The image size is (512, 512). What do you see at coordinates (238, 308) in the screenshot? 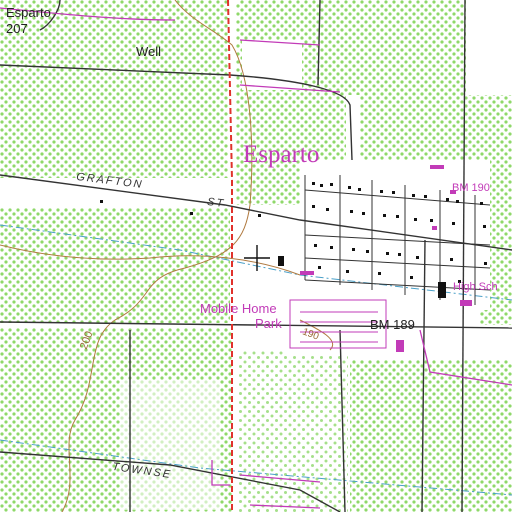
I see `mobile-home-label: Mobile Home` at bounding box center [238, 308].